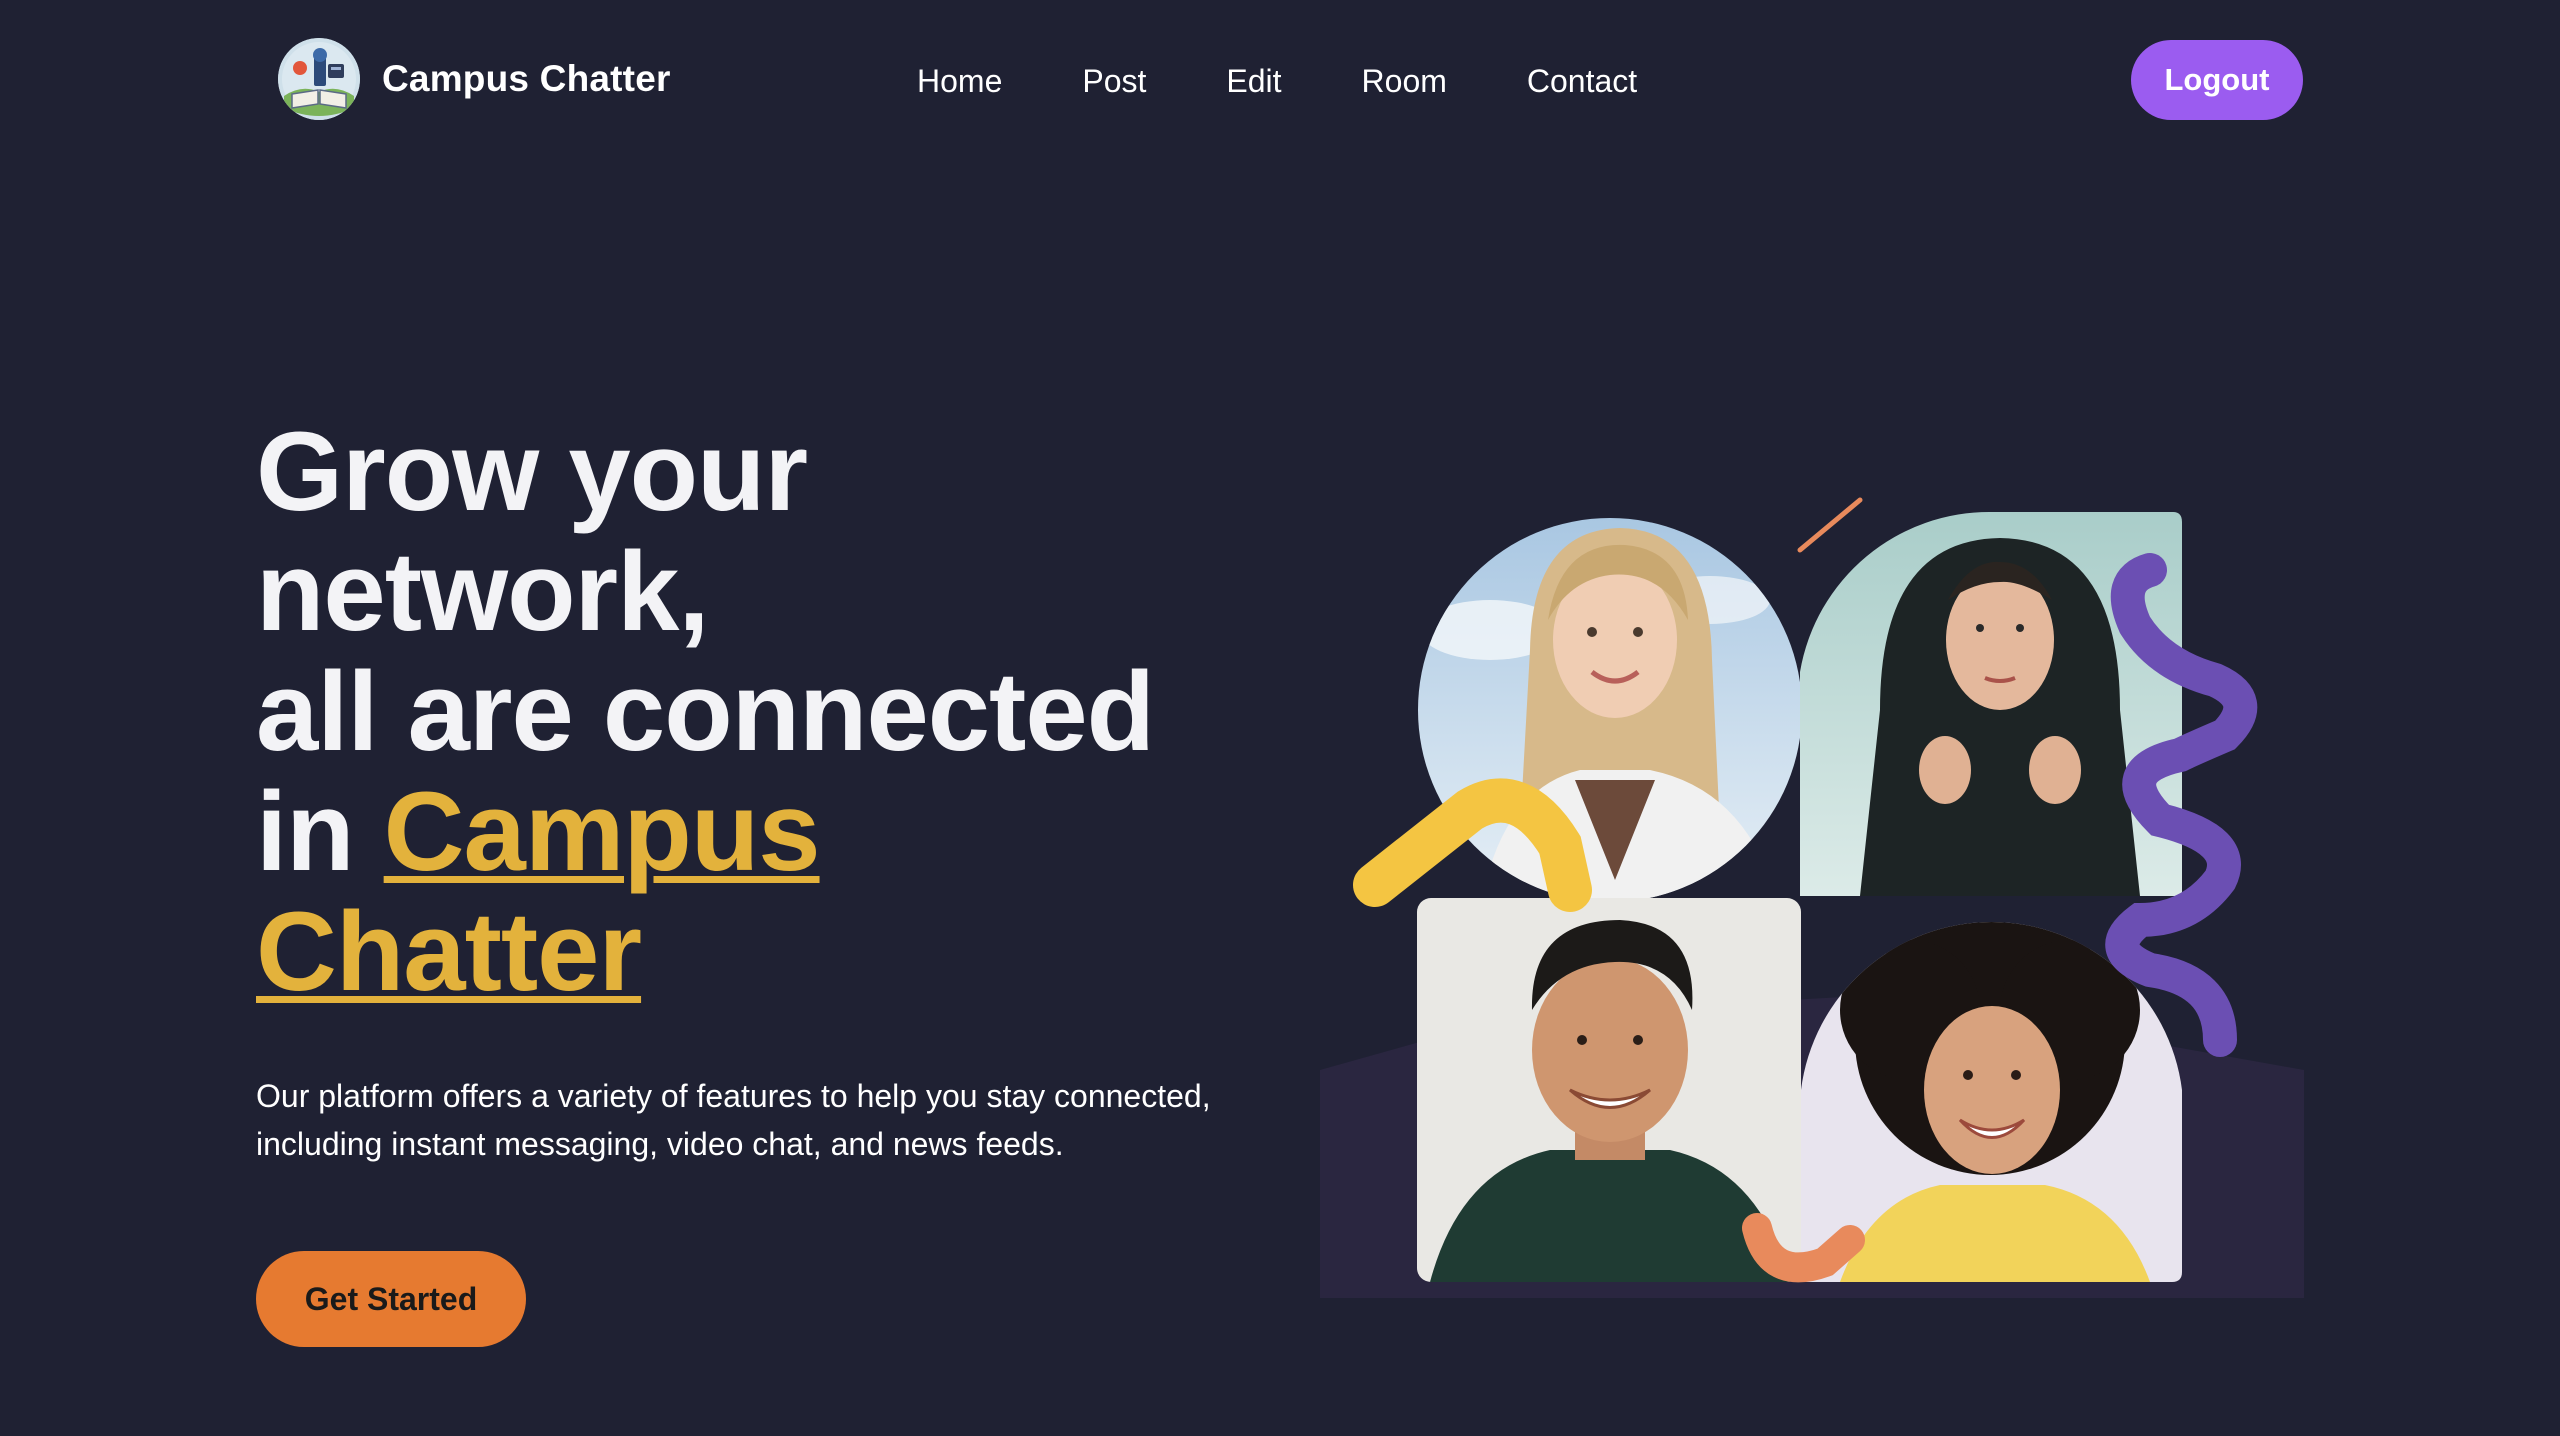 The image size is (2560, 1436). Describe the element at coordinates (1114, 81) in the screenshot. I see `nav-link-post: Post` at that location.